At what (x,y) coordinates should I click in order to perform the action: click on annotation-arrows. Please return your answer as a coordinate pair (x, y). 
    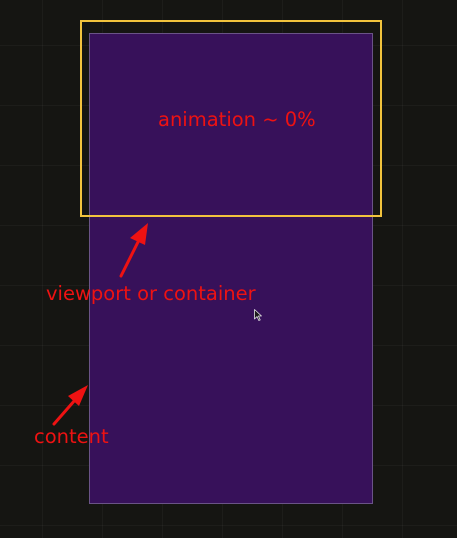
    Looking at the image, I should click on (100, 324).